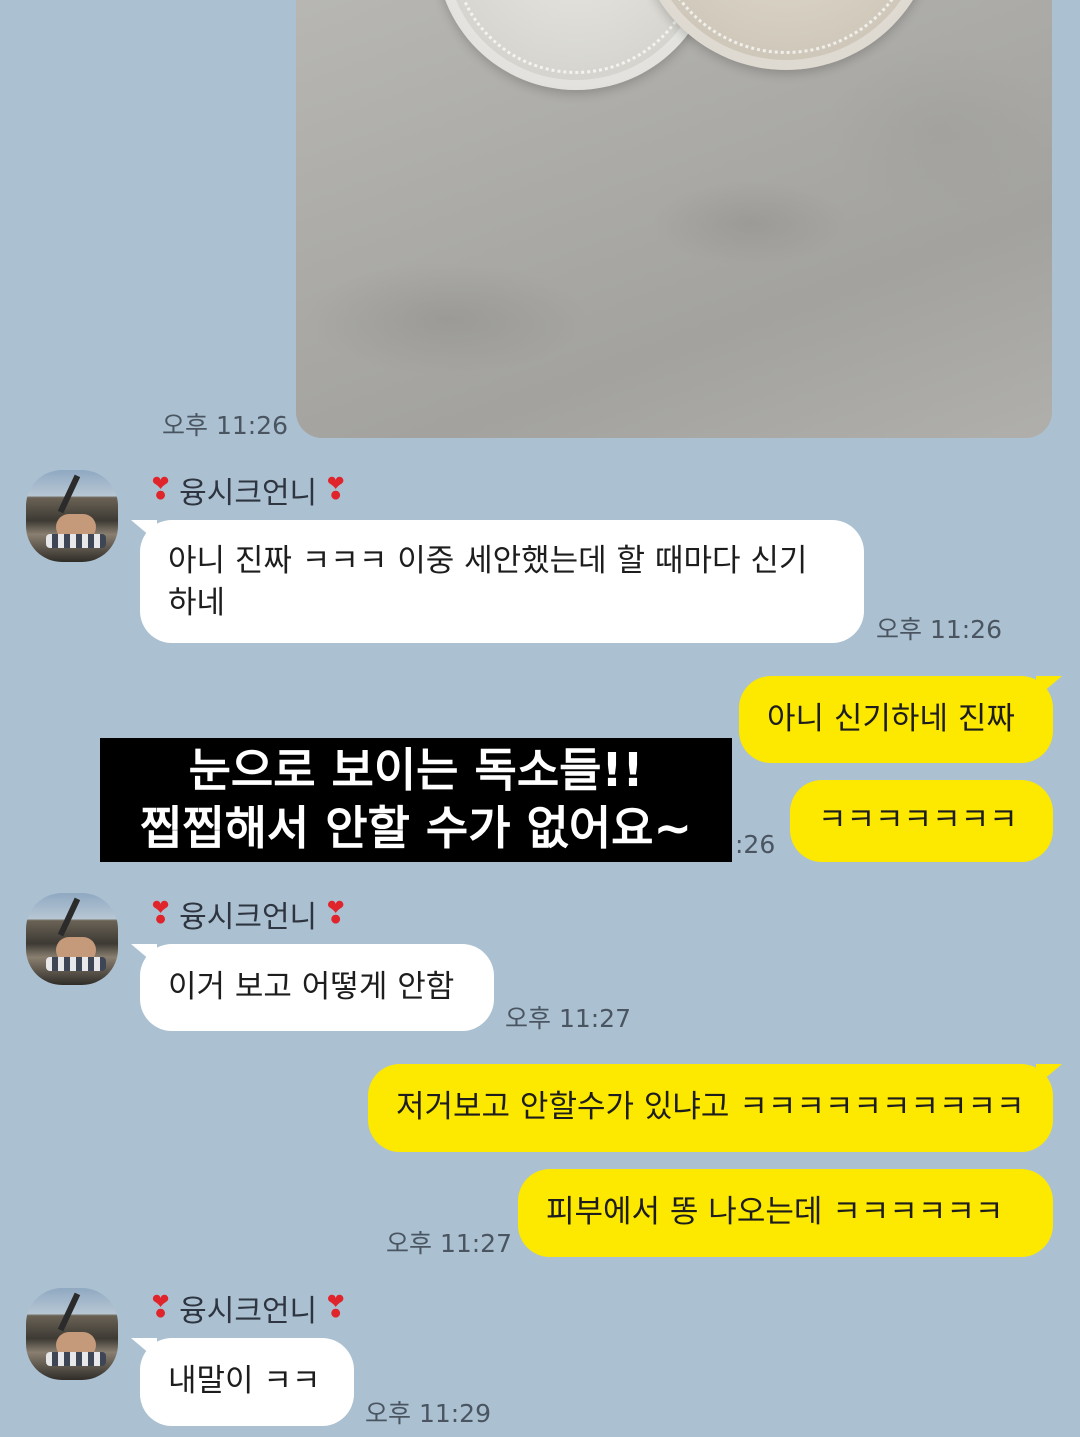 The width and height of the screenshot is (1080, 1437). Describe the element at coordinates (416, 800) in the screenshot. I see `overlay-caption: 눈으로 보이는 독소들!! 찝찝해서 안할 수가 없어요~` at that location.